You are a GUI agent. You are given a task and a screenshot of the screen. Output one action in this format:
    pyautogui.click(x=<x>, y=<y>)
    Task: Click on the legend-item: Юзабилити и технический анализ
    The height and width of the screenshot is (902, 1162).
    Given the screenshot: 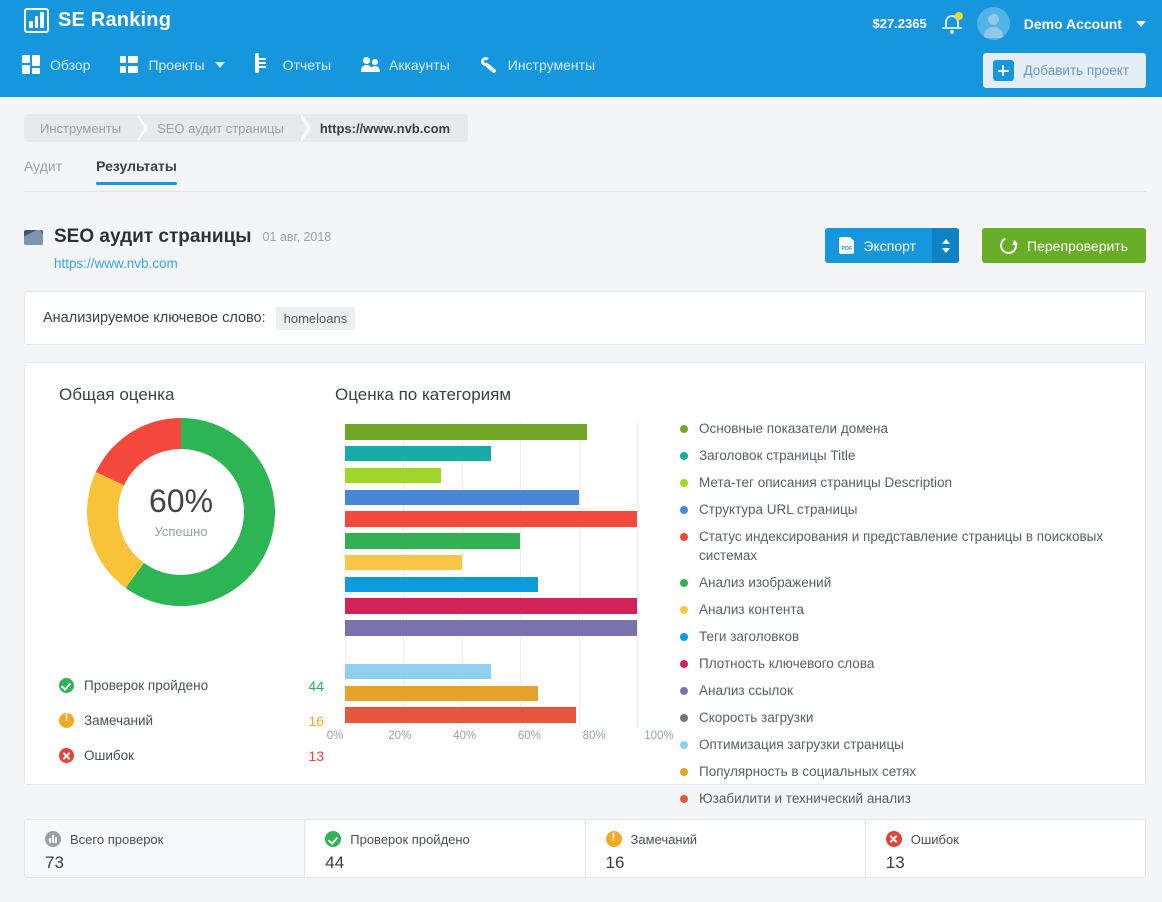 What is the action you would take?
    pyautogui.click(x=902, y=798)
    